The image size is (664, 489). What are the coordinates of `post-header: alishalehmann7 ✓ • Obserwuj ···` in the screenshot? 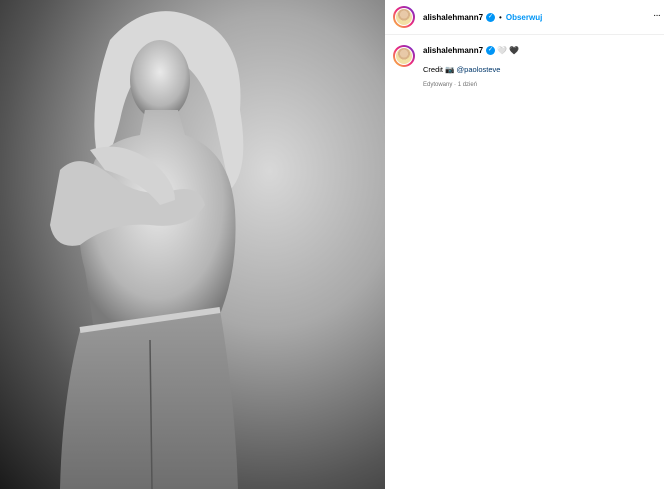 It's located at (524, 17).